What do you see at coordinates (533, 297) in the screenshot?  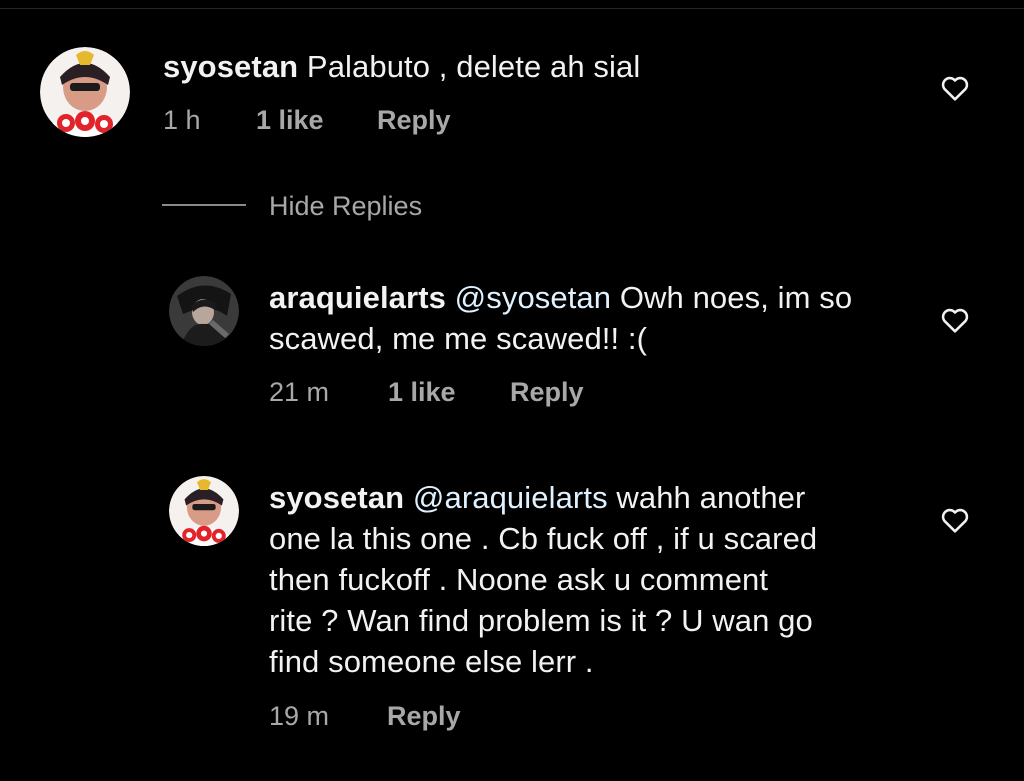 I see `mention-link: @syosetan` at bounding box center [533, 297].